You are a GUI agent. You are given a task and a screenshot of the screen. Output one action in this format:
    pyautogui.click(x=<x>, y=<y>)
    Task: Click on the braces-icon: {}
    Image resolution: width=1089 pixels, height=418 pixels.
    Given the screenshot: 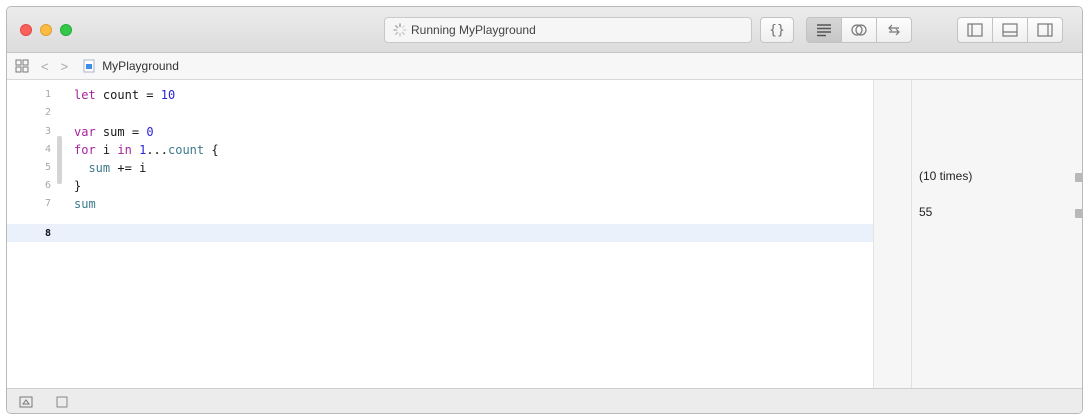 What is the action you would take?
    pyautogui.click(x=777, y=30)
    